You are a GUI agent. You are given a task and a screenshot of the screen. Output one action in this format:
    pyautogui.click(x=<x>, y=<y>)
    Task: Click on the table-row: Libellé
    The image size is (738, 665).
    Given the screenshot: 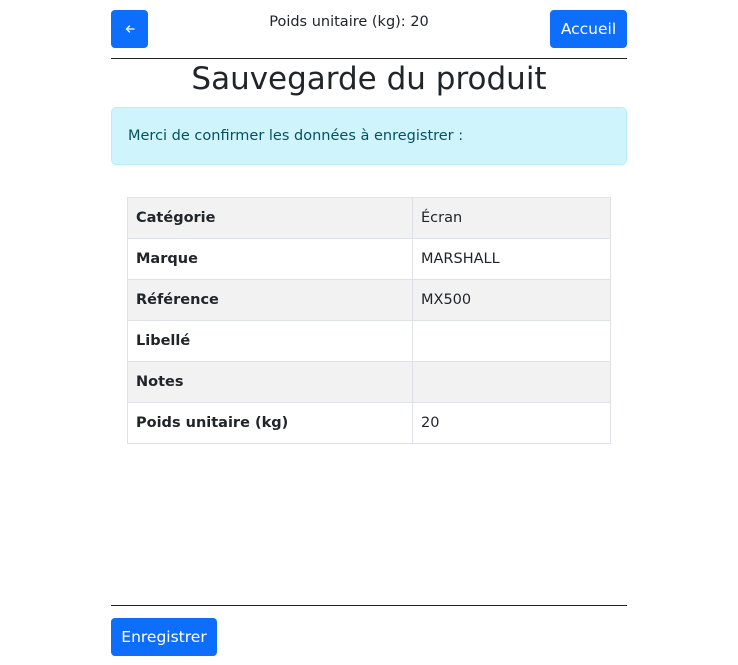 What is the action you would take?
    pyautogui.click(x=369, y=341)
    